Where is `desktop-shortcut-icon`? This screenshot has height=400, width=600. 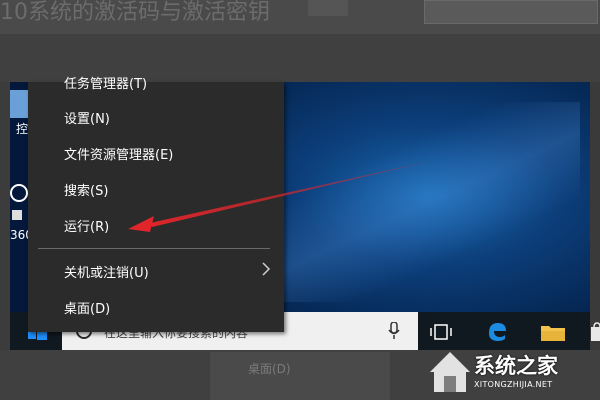 desktop-shortcut-icon is located at coordinates (19, 104).